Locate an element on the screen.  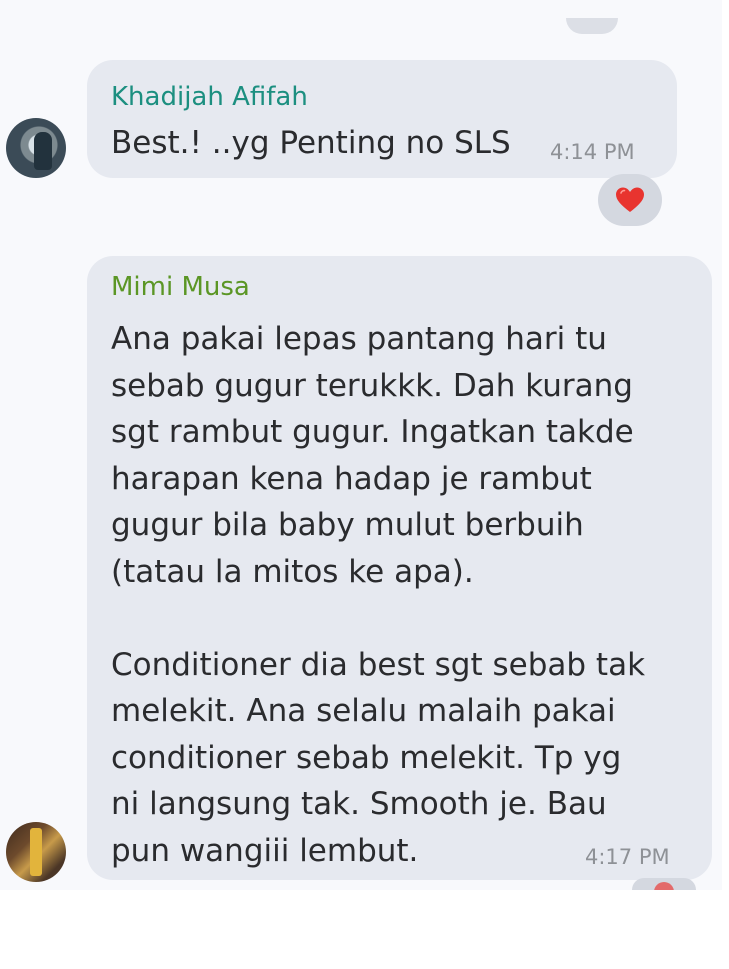
sender-name: Khadijah Afifah is located at coordinates (209, 97).